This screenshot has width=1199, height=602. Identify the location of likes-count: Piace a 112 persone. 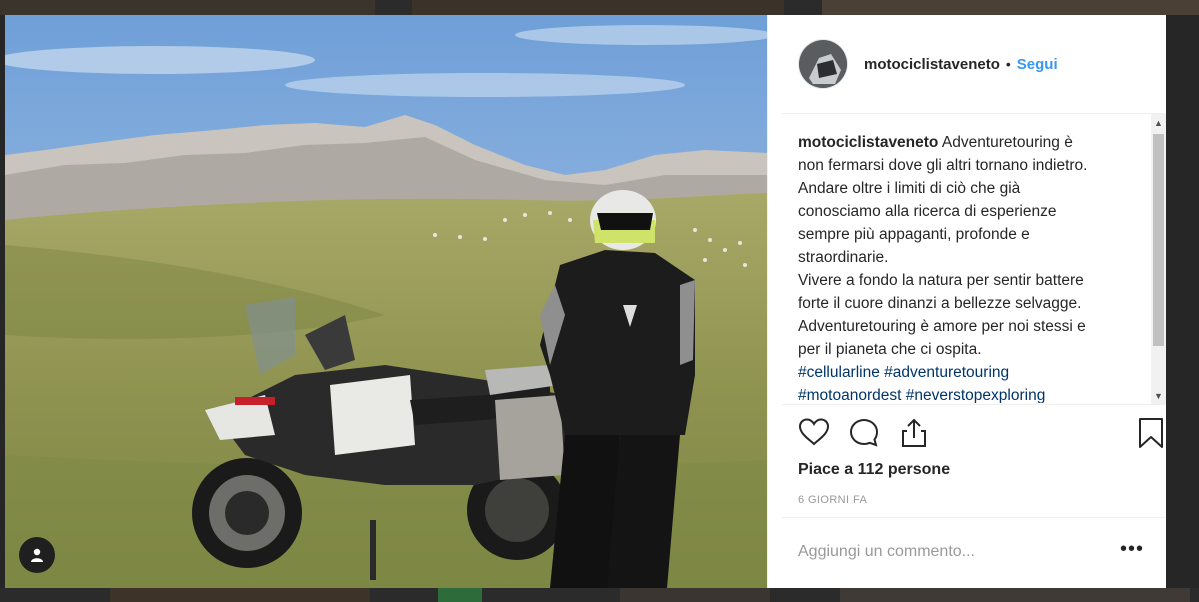
(874, 470).